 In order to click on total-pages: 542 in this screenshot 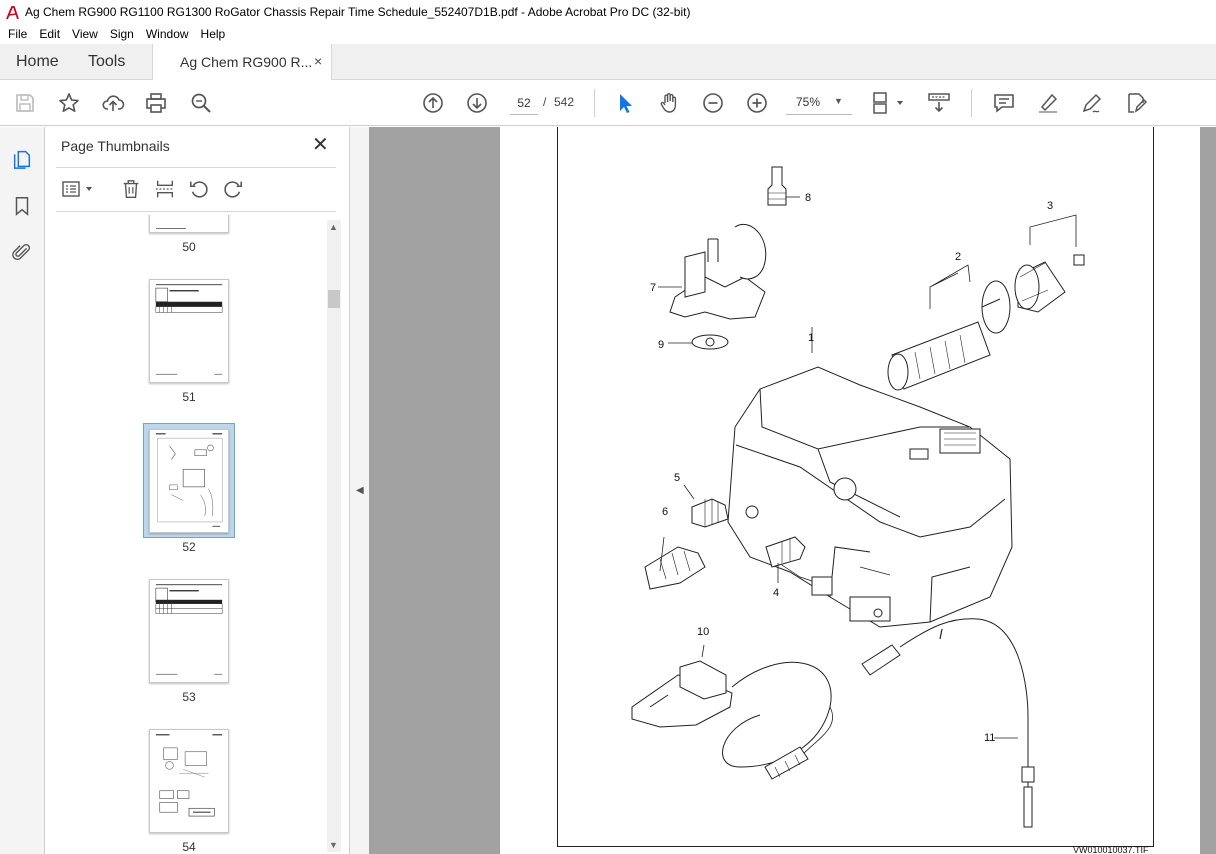, I will do `click(564, 102)`.